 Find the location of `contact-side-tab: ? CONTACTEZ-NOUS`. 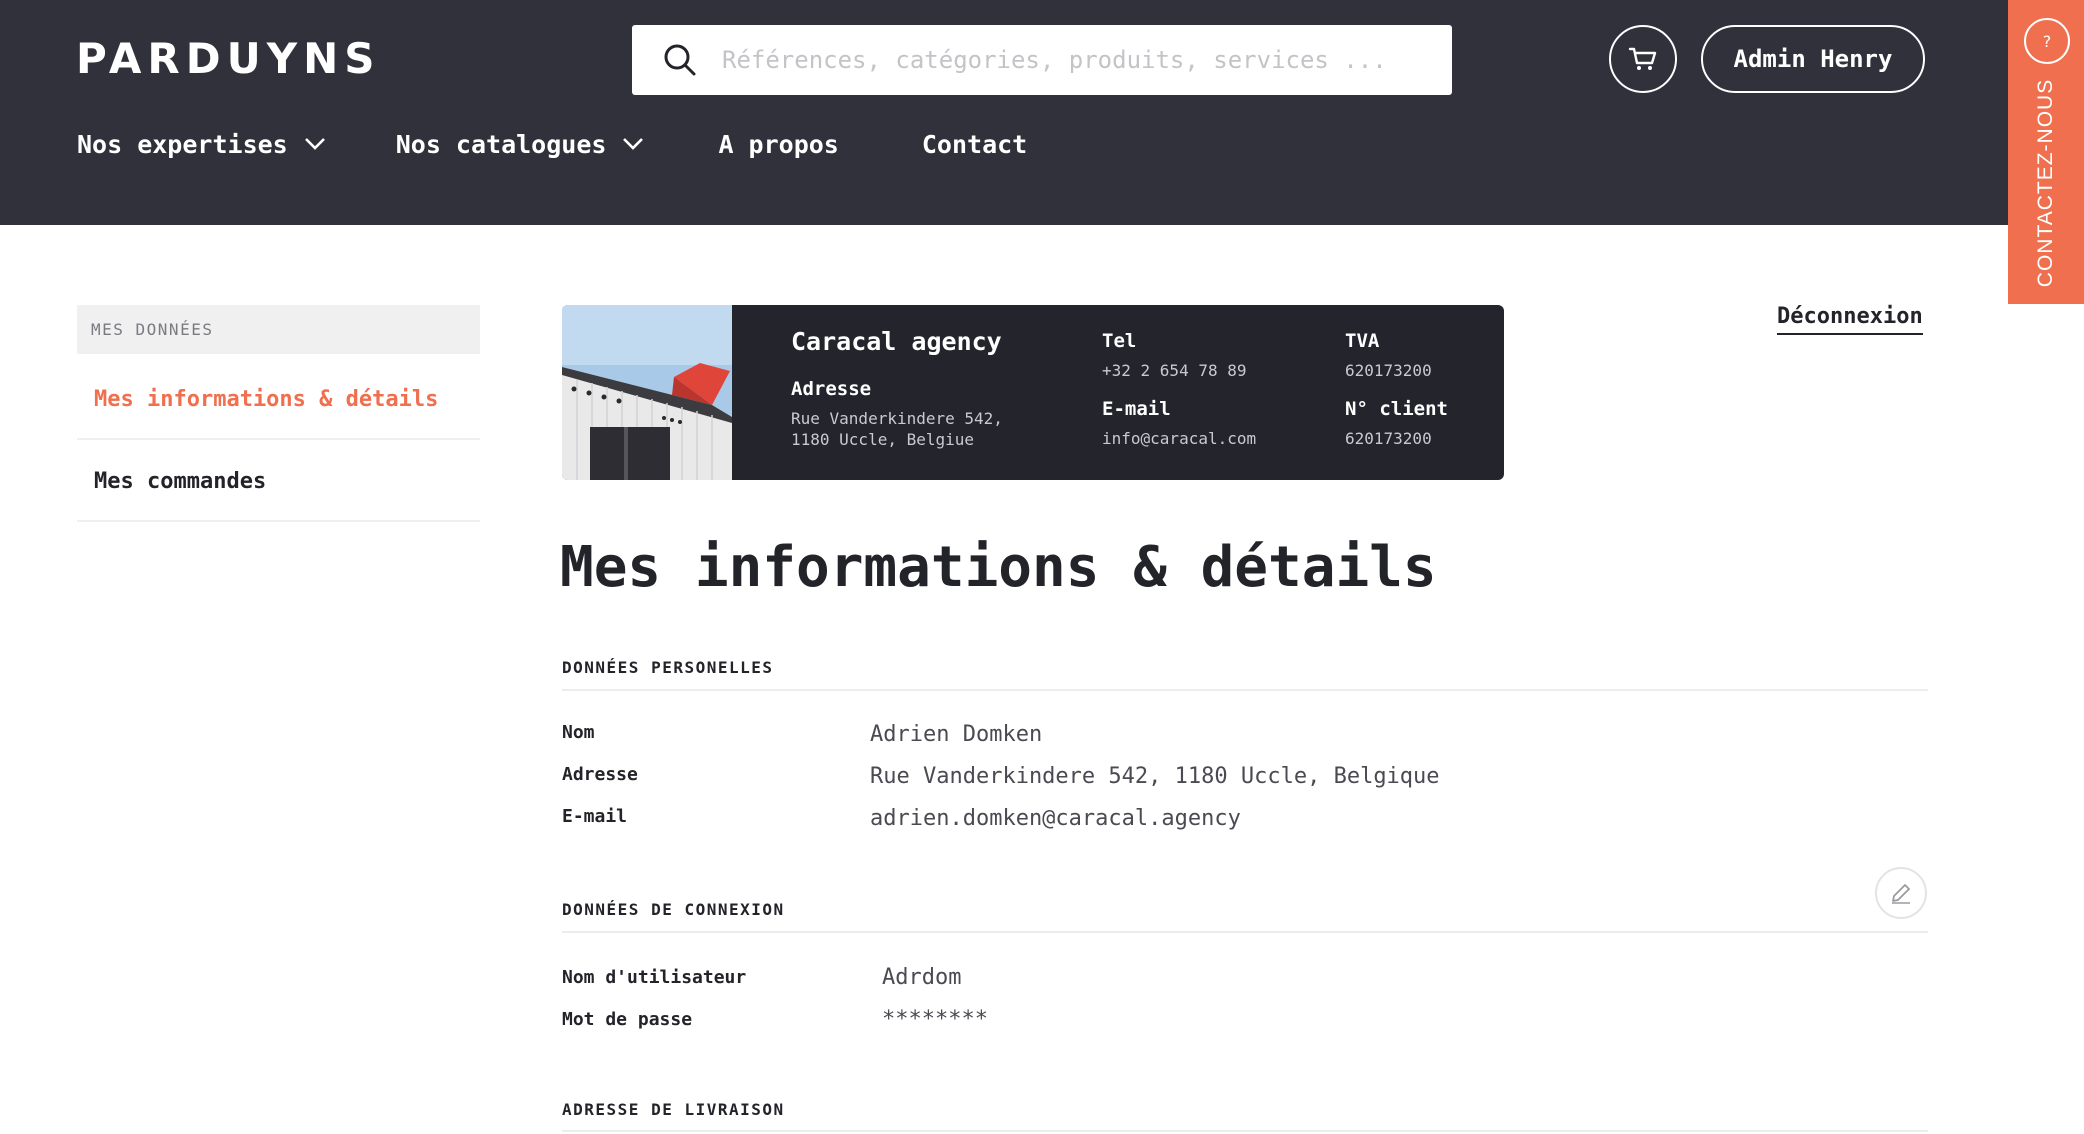

contact-side-tab: ? CONTACTEZ-NOUS is located at coordinates (2046, 152).